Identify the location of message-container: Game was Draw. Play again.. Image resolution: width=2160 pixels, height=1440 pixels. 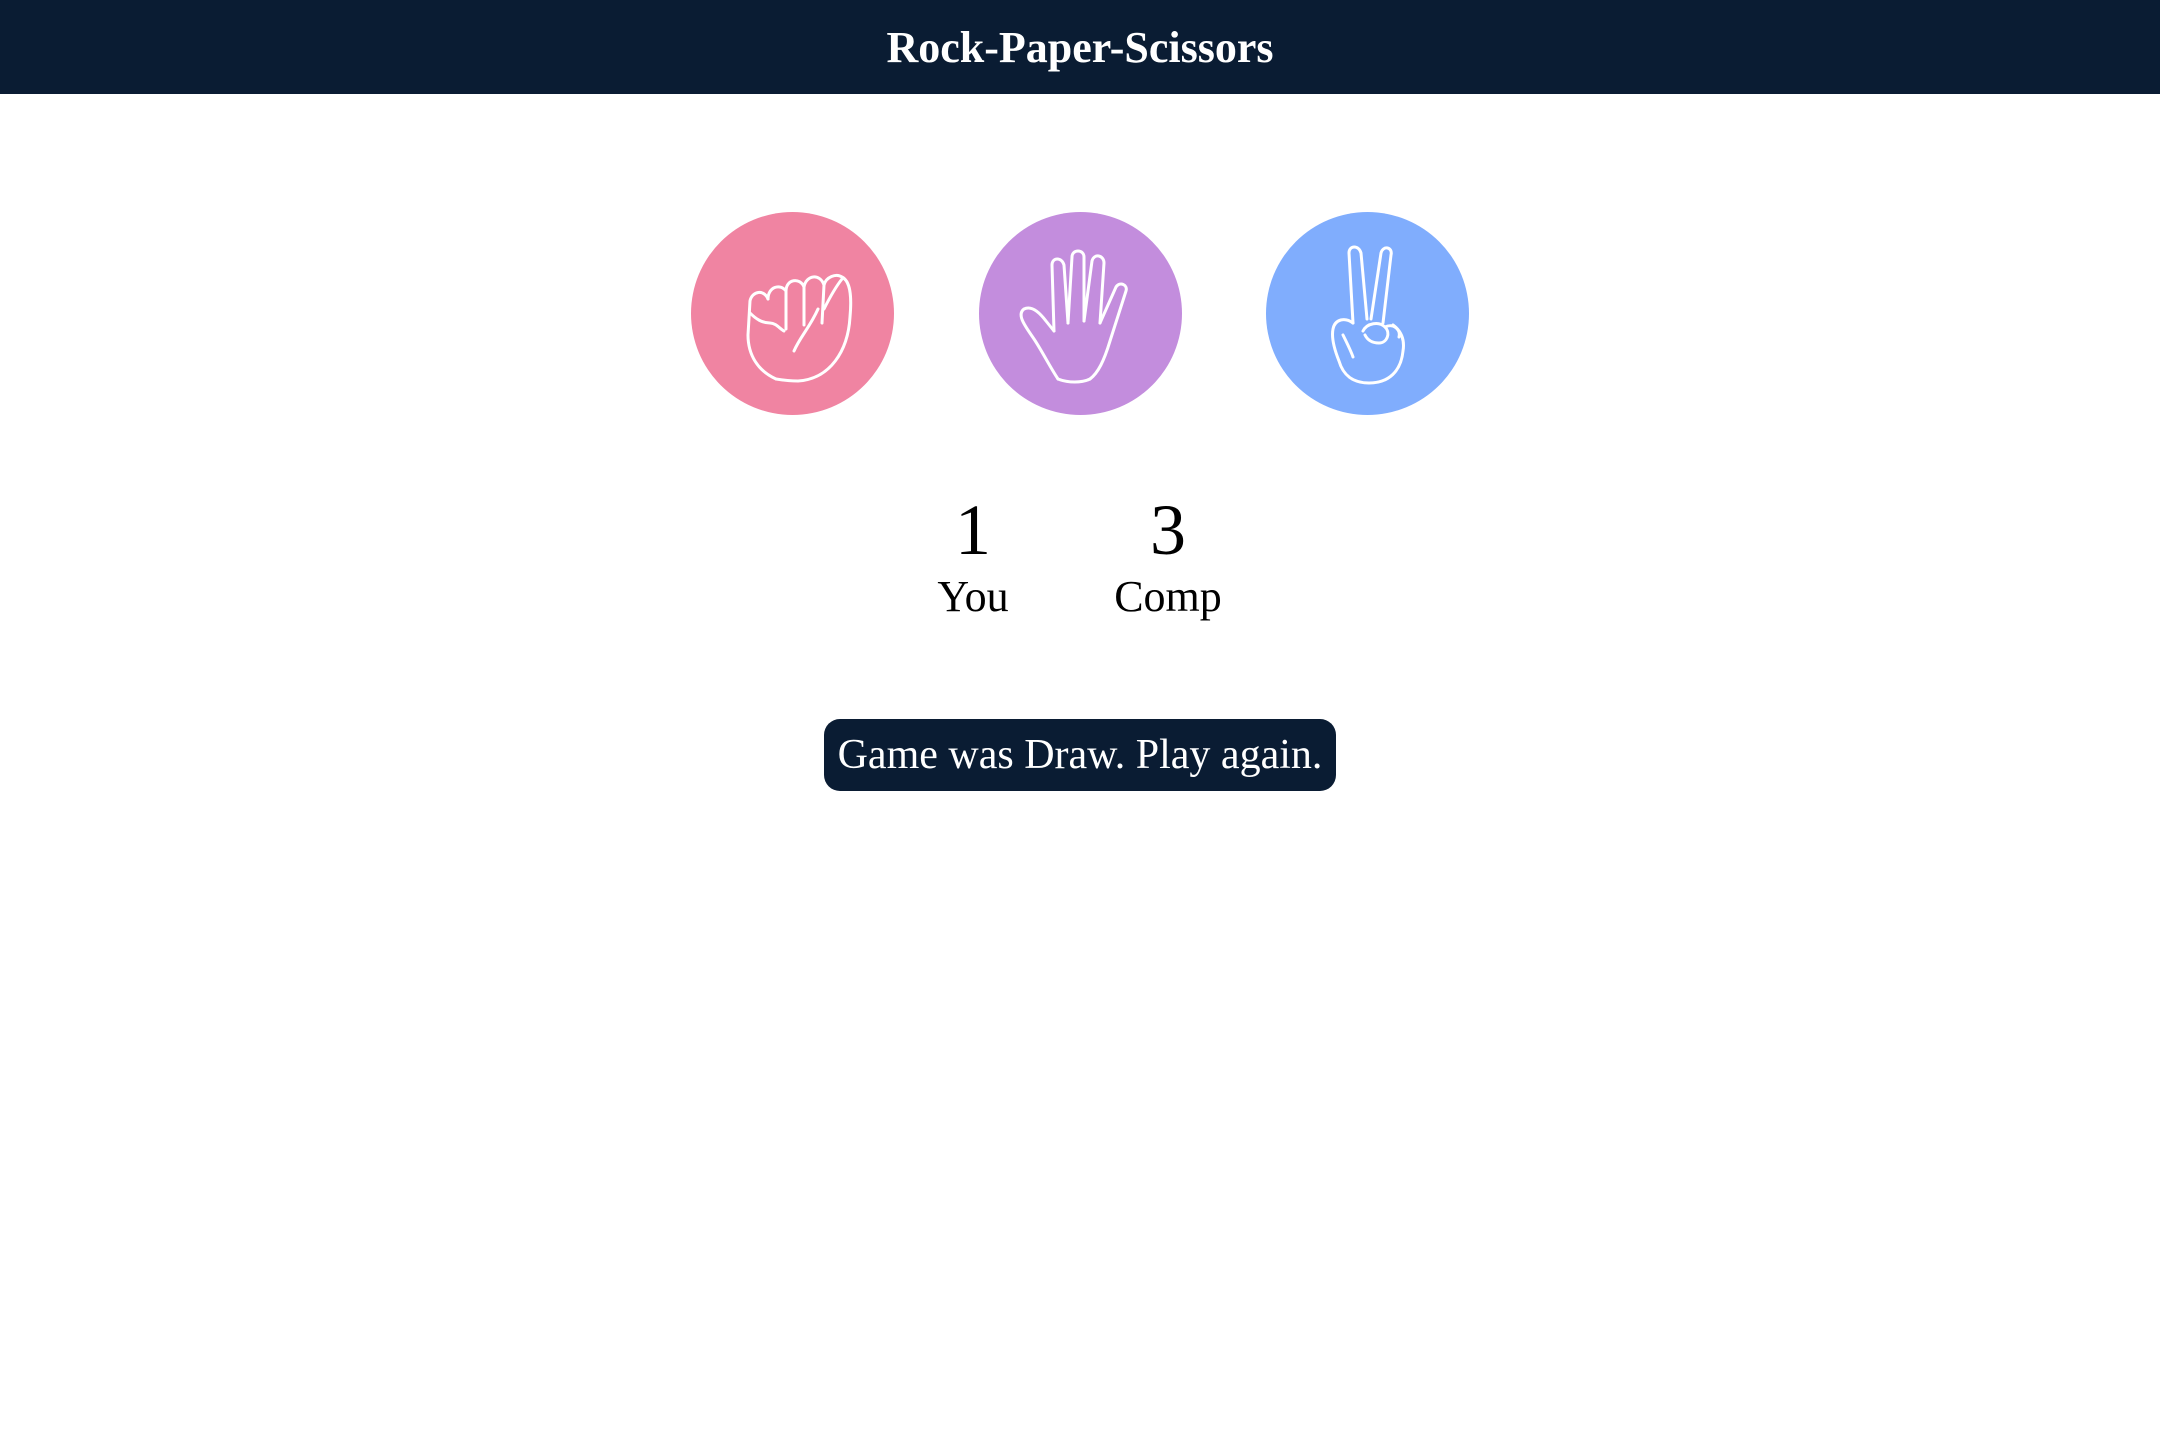
(1080, 755).